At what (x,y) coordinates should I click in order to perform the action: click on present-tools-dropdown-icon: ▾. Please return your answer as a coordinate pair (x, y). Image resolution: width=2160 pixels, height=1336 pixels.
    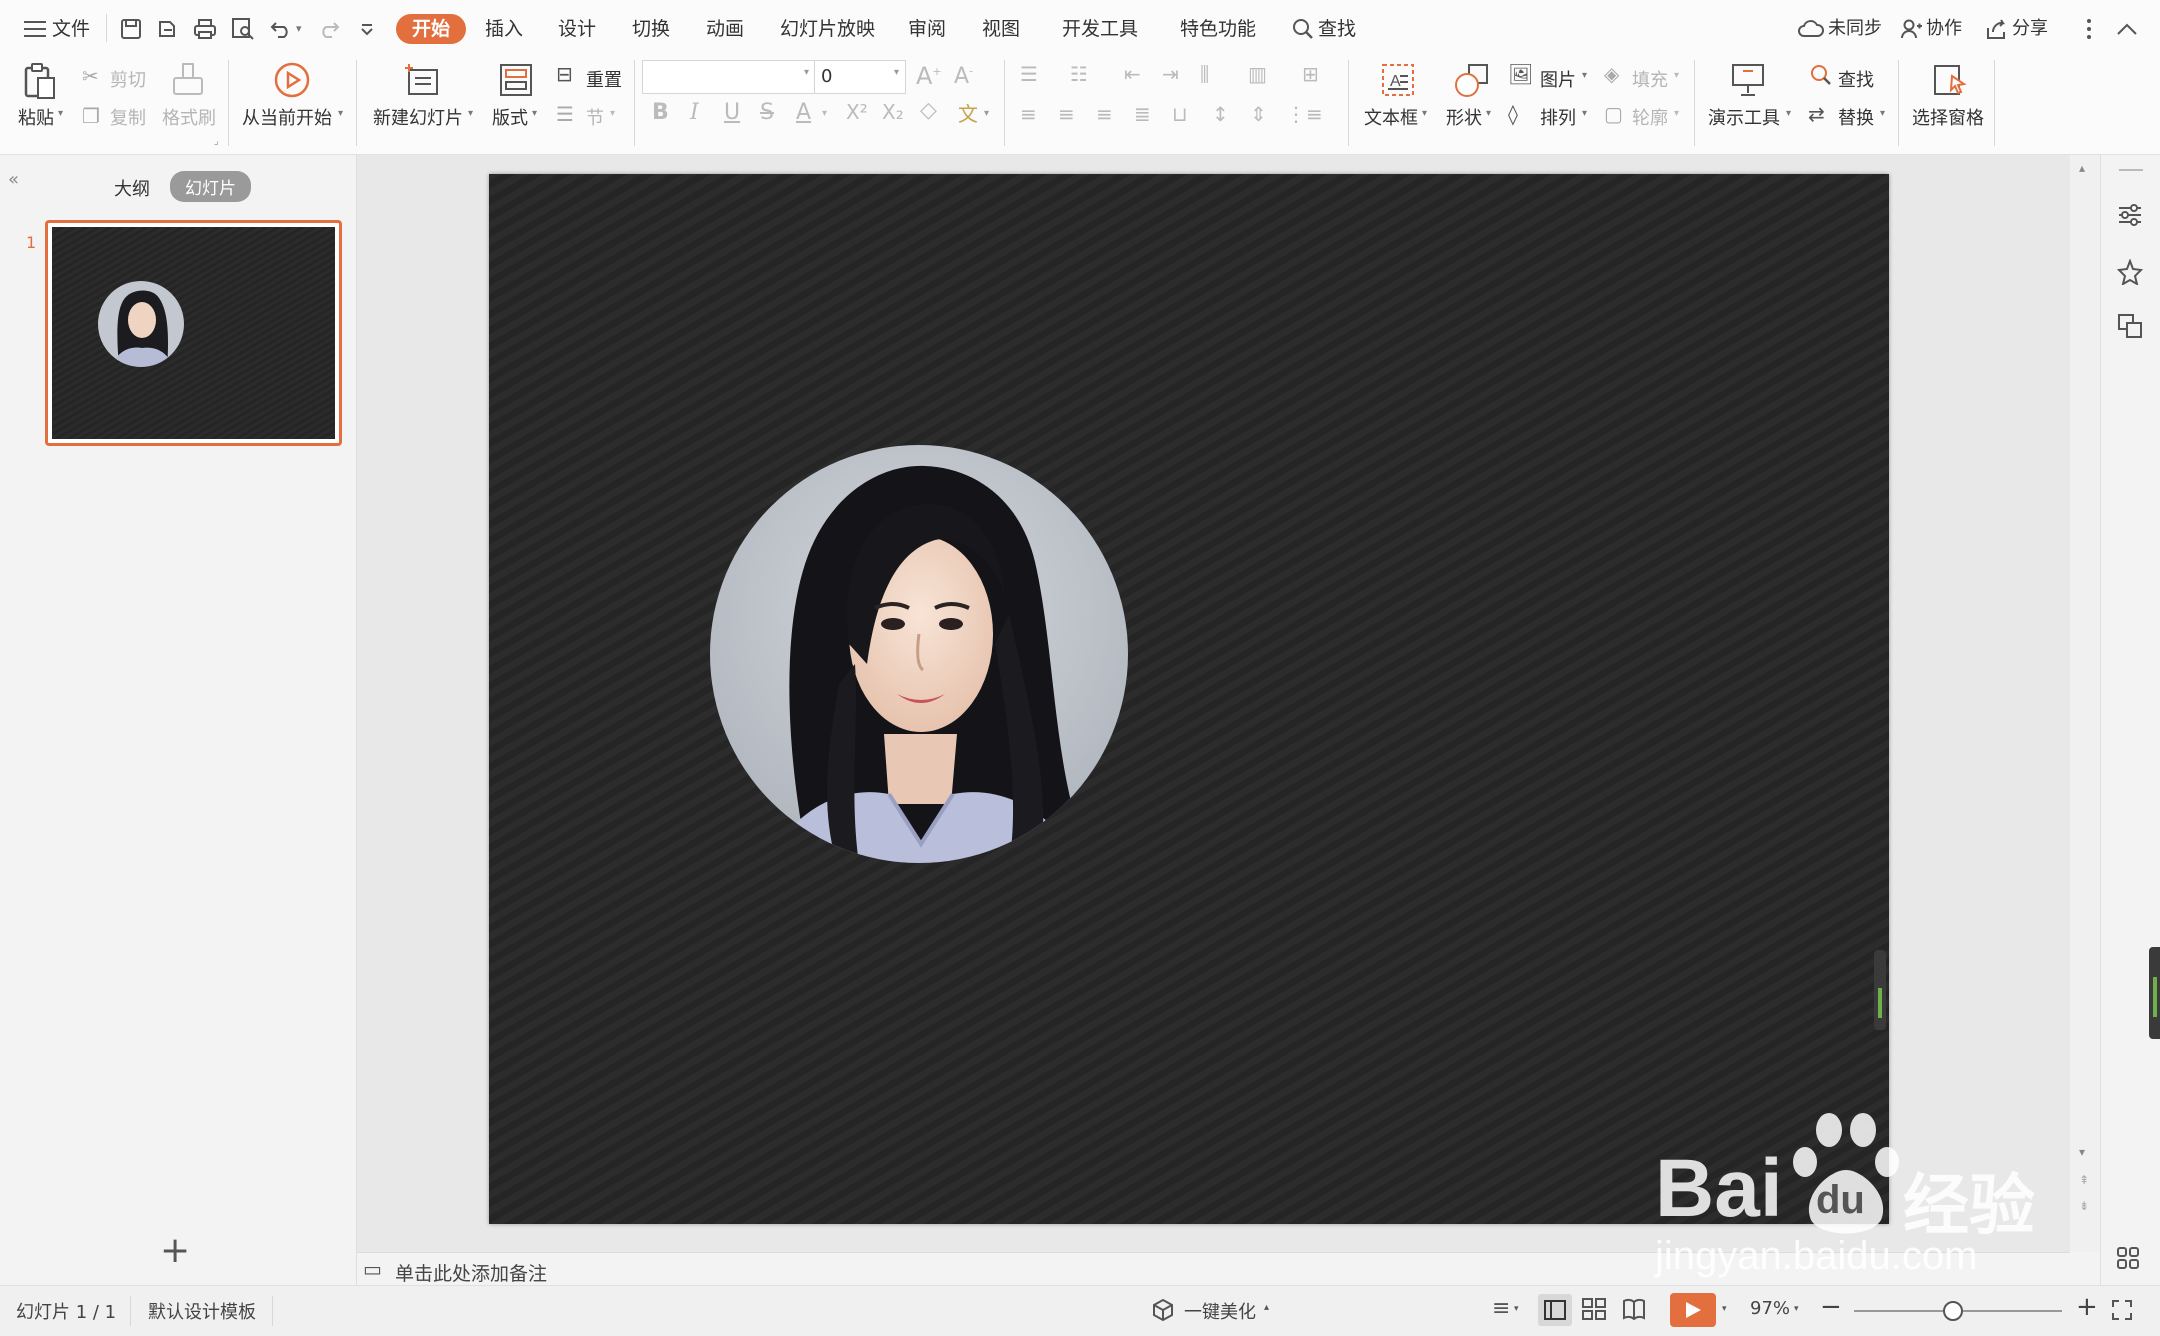
    Looking at the image, I should click on (1788, 113).